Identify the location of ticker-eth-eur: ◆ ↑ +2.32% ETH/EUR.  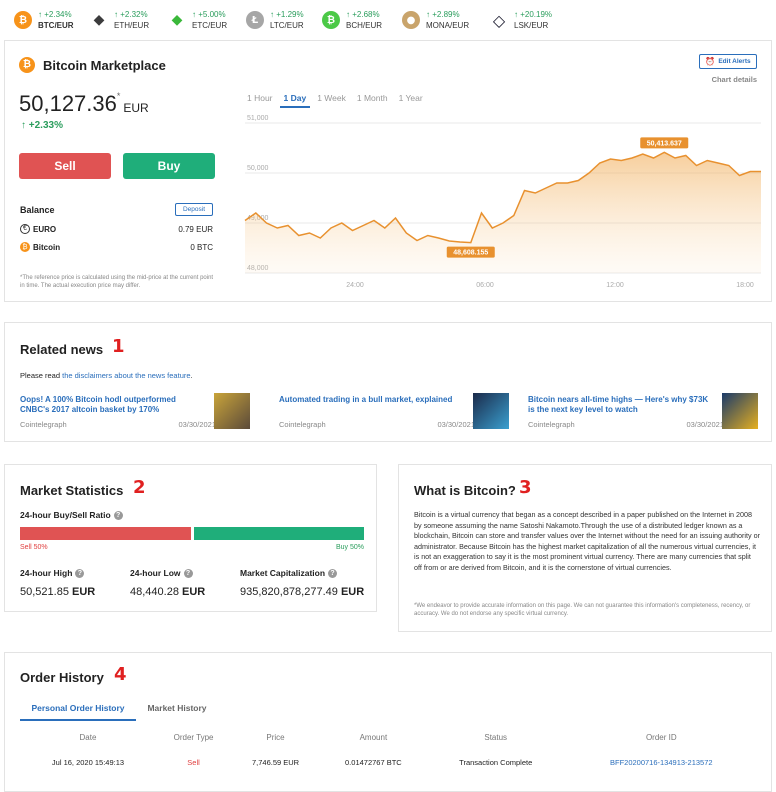
(120, 20).